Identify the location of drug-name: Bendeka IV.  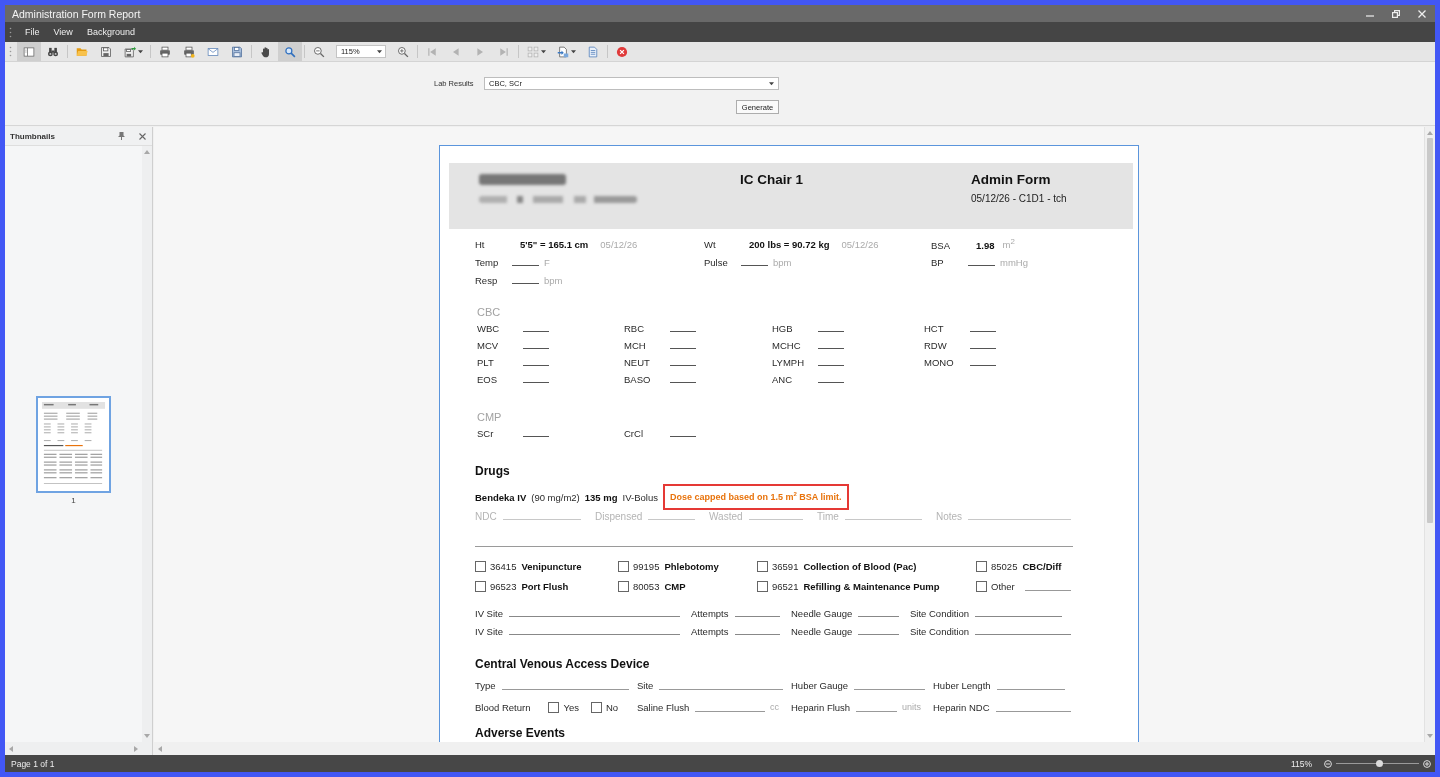
(501, 497).